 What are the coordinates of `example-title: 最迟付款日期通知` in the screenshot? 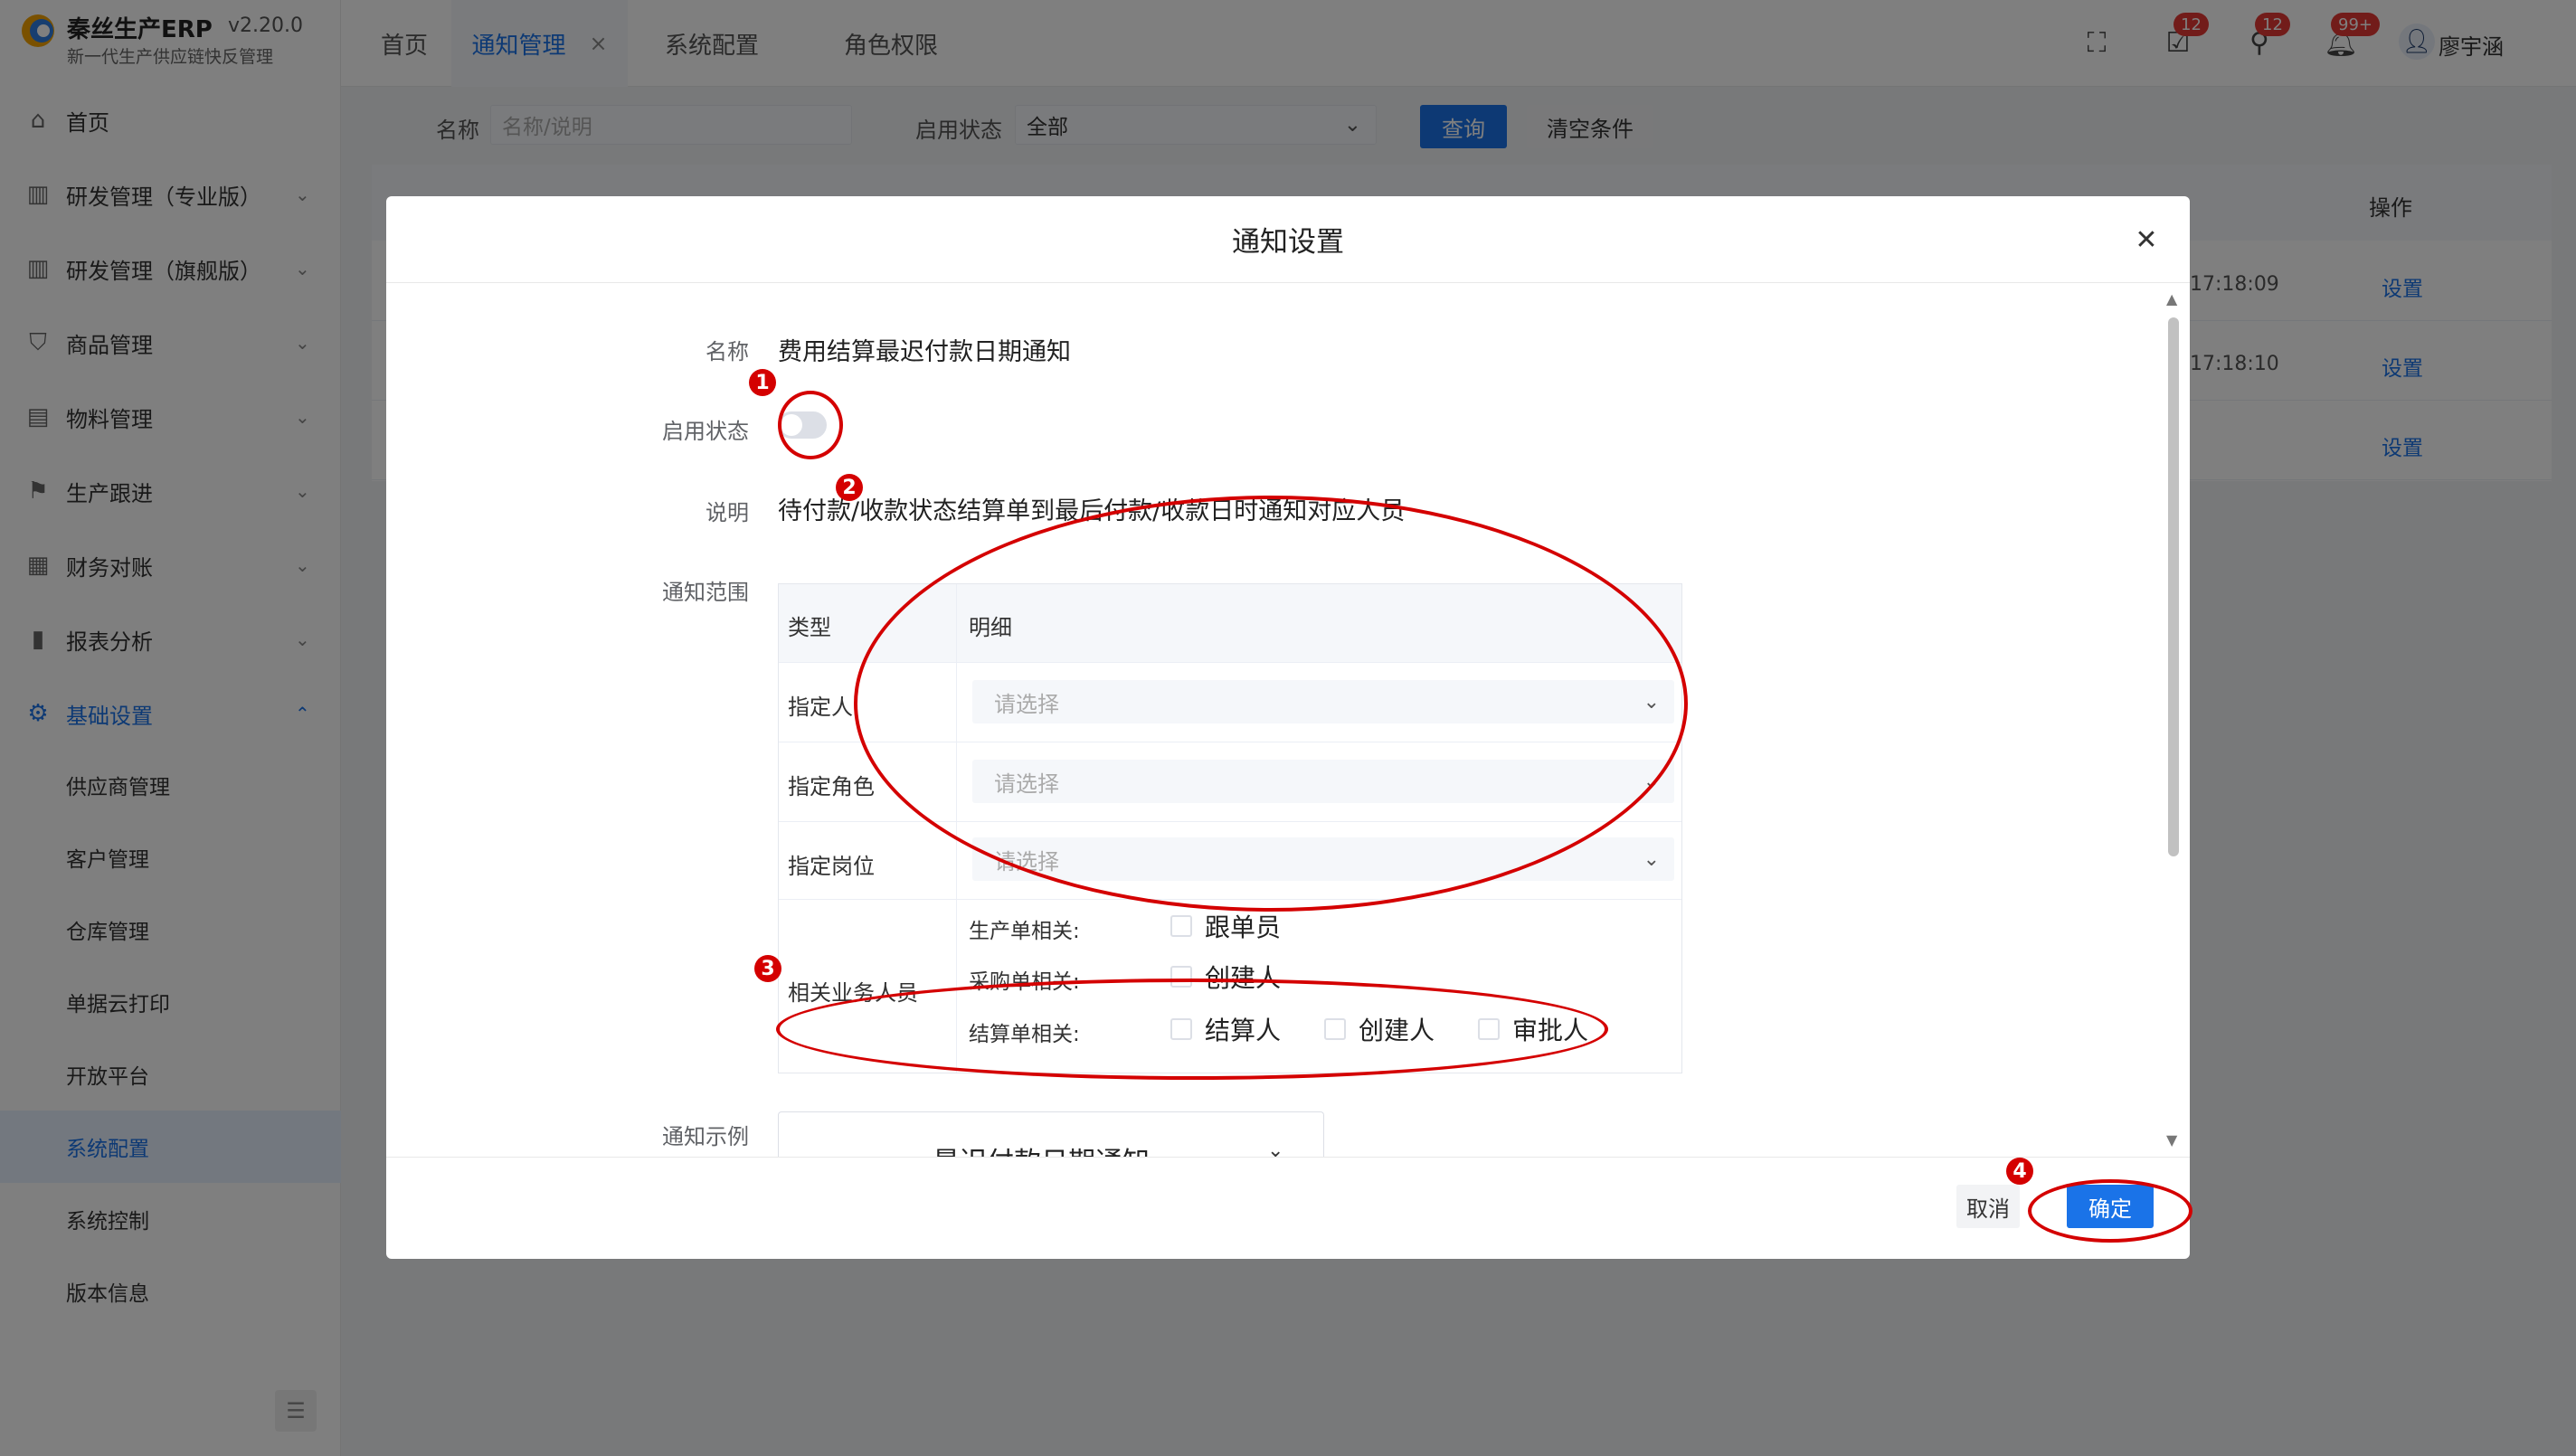 It's located at (1041, 1148).